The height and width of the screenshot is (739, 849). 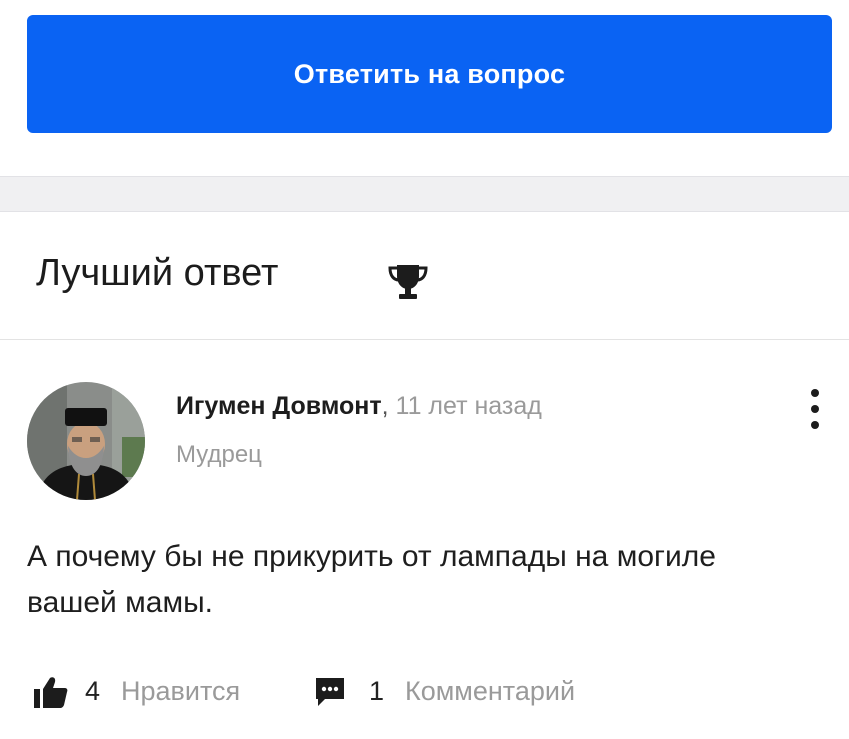 I want to click on author-rank: Мудрец, so click(x=219, y=454).